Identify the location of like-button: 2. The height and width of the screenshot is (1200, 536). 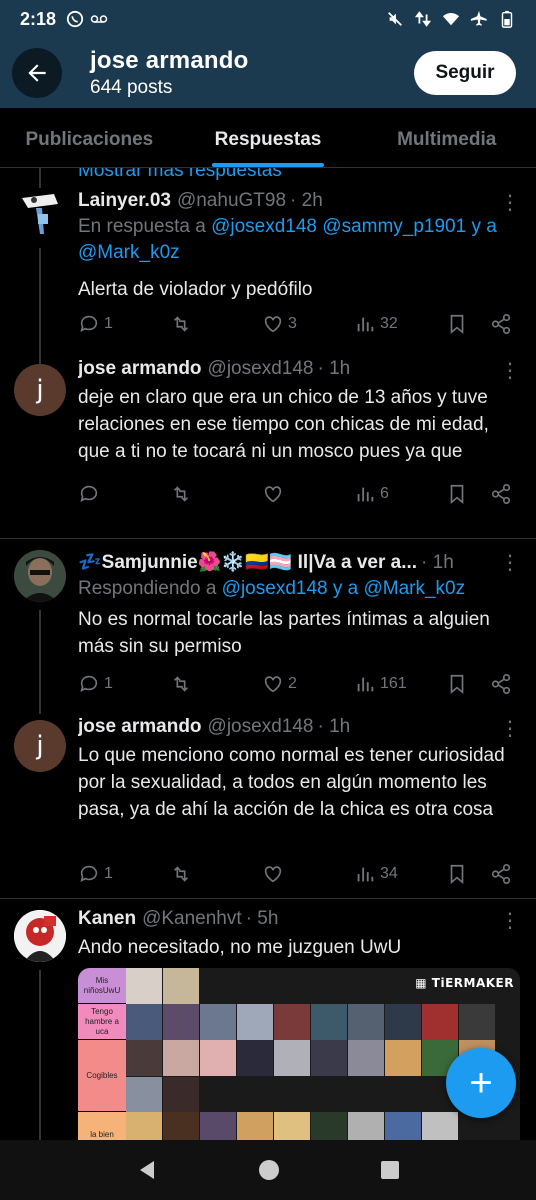
(308, 684).